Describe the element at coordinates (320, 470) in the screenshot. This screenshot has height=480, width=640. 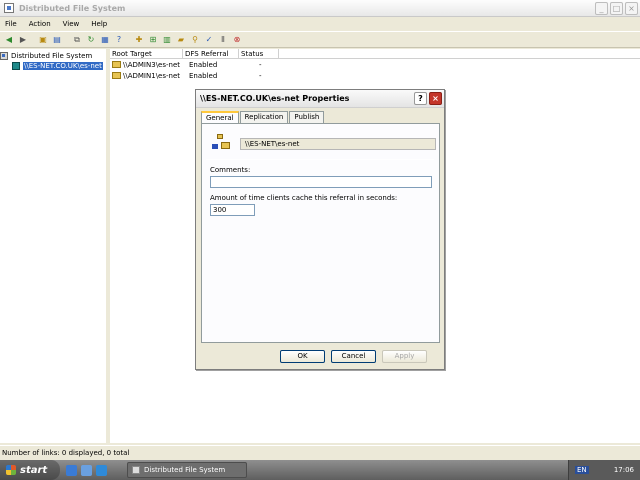
I see `taskbar: start Distributed File System EN 17:06` at that location.